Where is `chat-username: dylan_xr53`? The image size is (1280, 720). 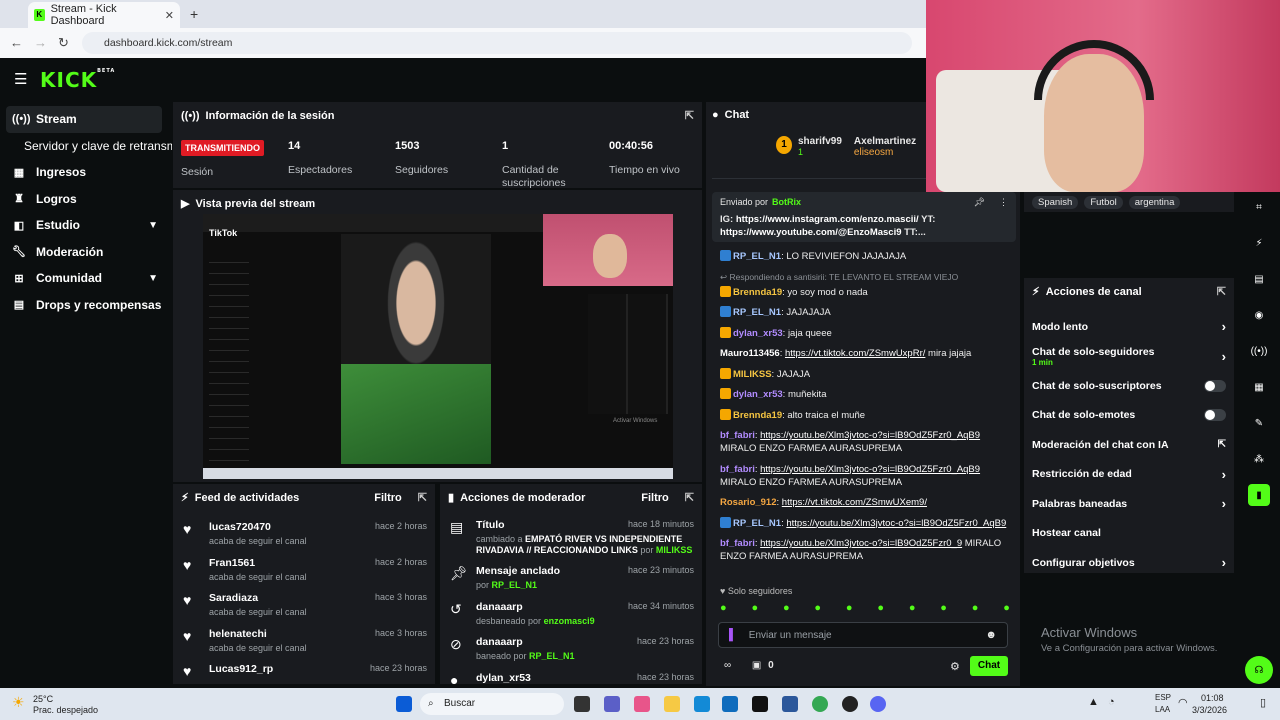
chat-username: dylan_xr53 is located at coordinates (758, 394).